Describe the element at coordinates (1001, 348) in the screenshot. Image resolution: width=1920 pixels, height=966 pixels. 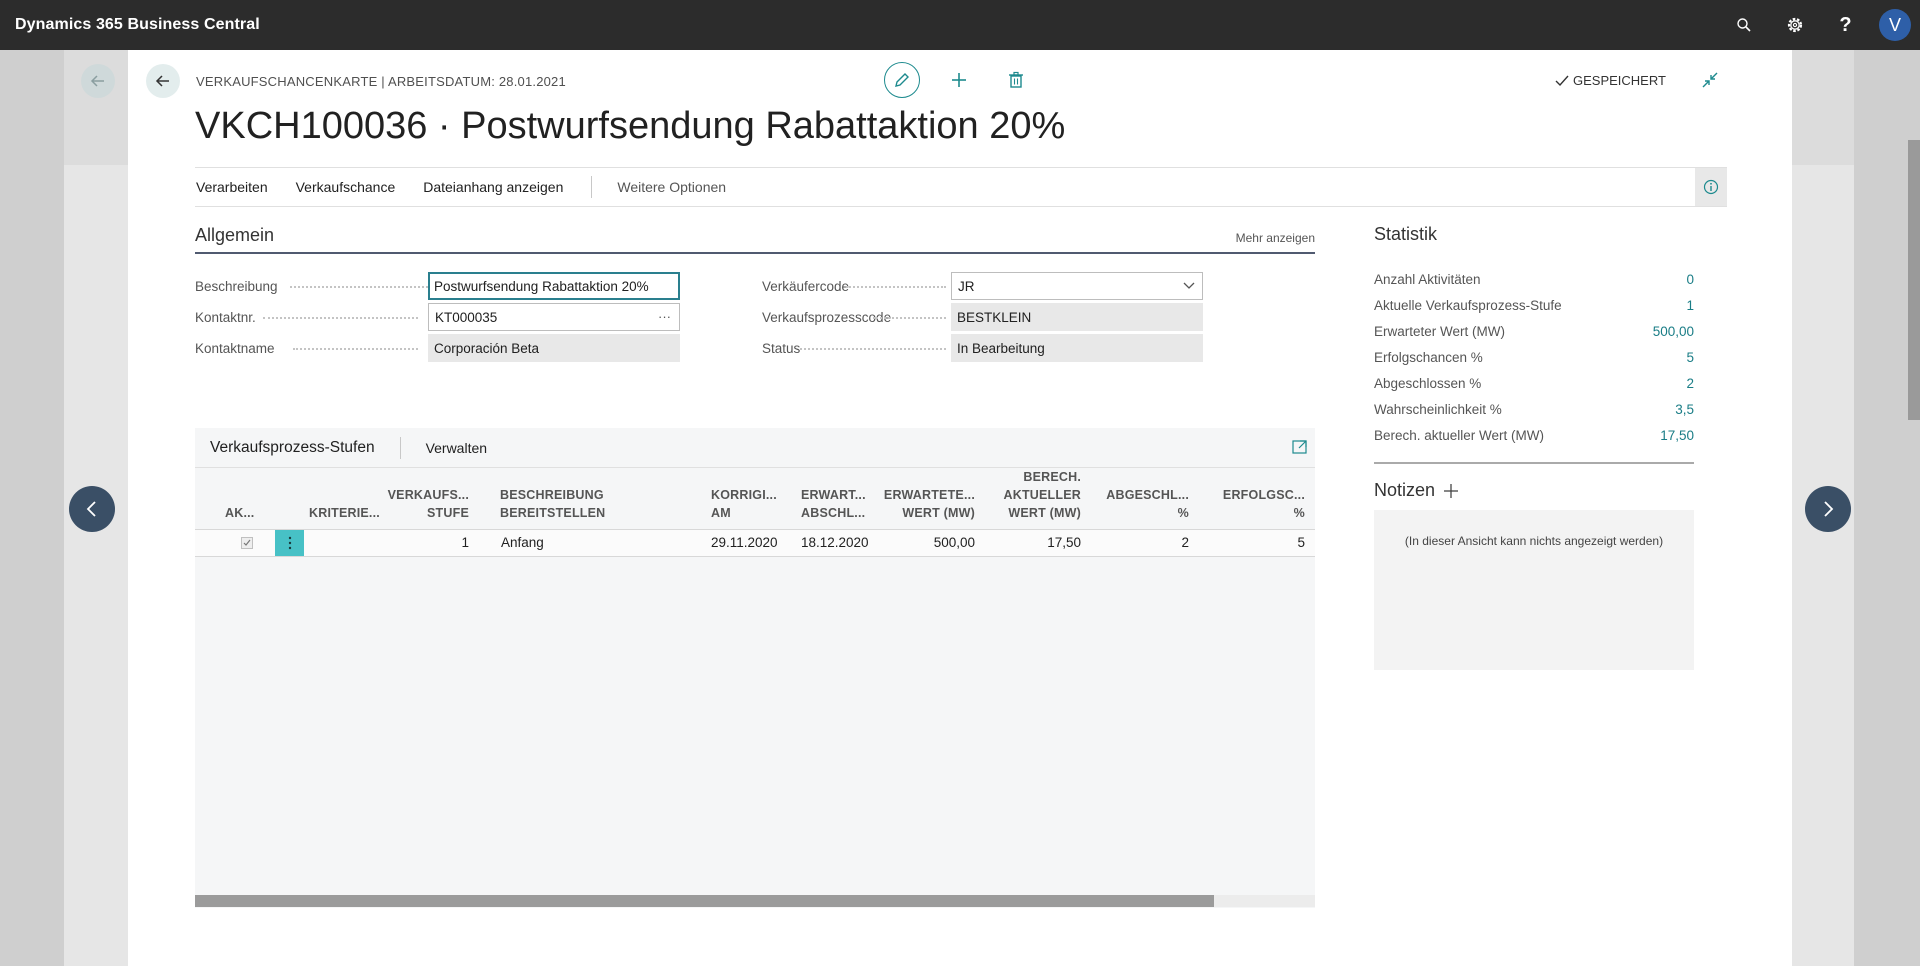
I see `status-value: In Bearbeitung` at that location.